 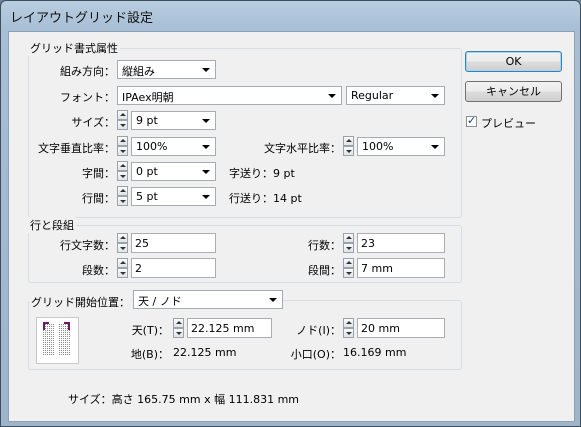 I want to click on size-select: 9 pt, so click(x=173, y=120).